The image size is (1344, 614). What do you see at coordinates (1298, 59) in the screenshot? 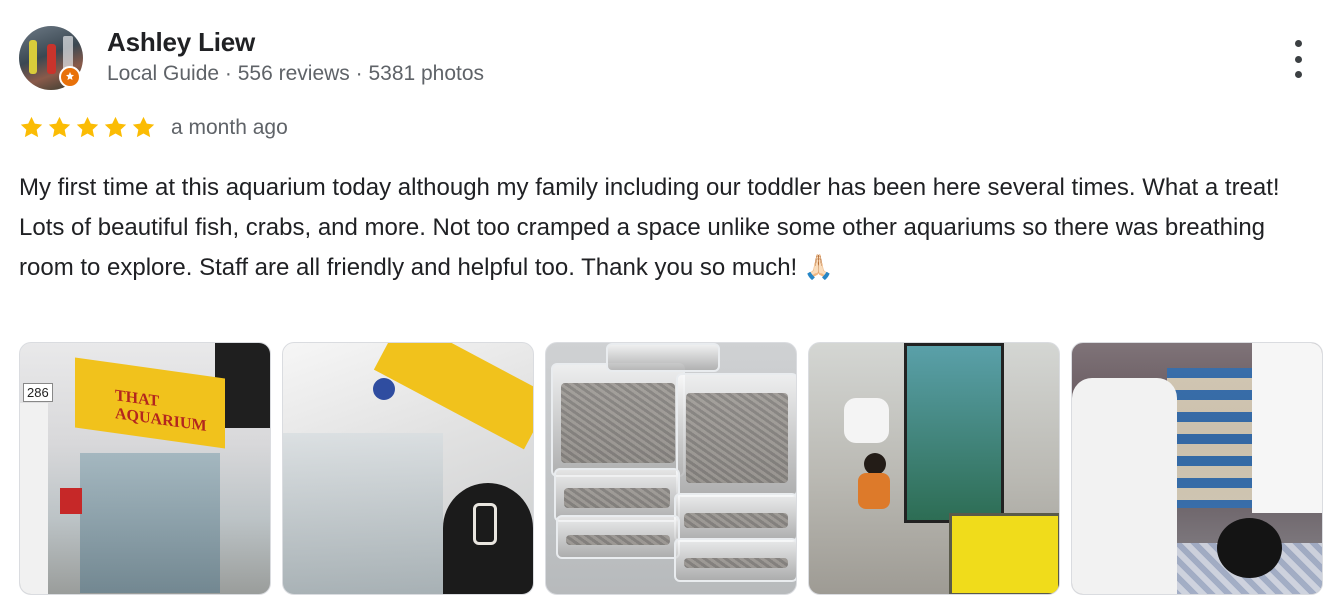
I see `more-options-icon` at bounding box center [1298, 59].